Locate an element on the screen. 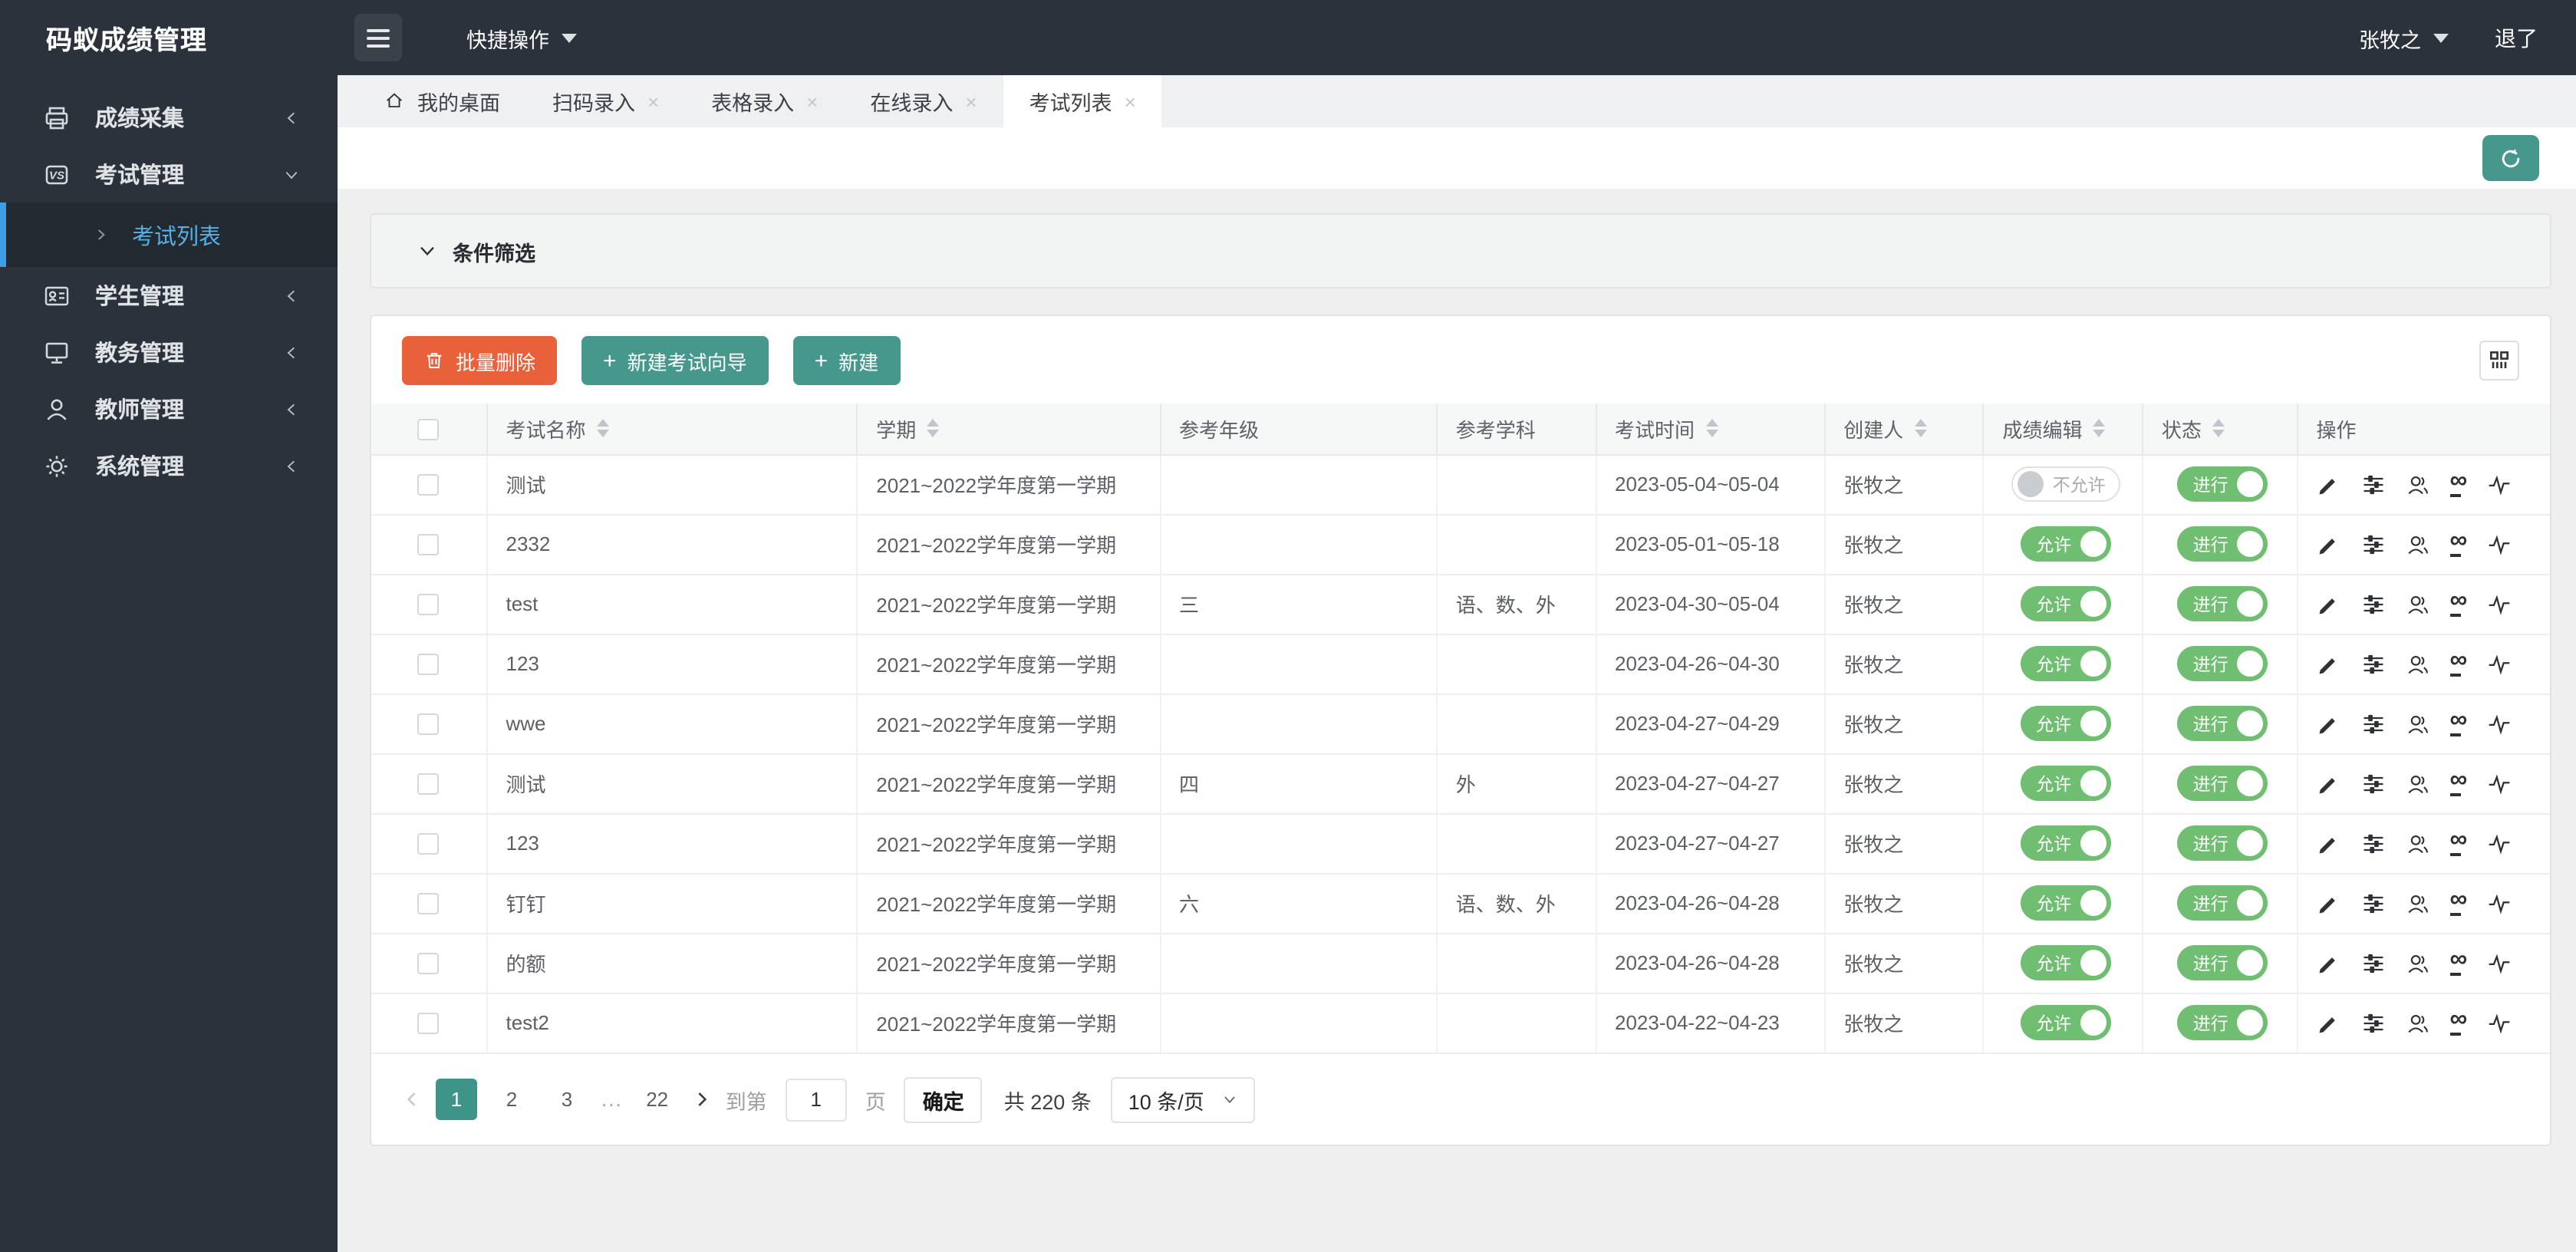 Image resolution: width=2576 pixels, height=1252 pixels. column-header-name: 考试名称 is located at coordinates (672, 430).